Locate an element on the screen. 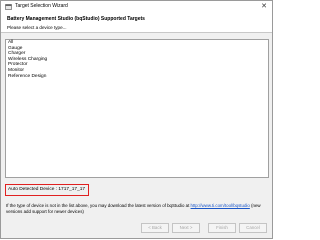 This screenshot has width=320, height=240. cancel-button: Cancel is located at coordinates (253, 228).